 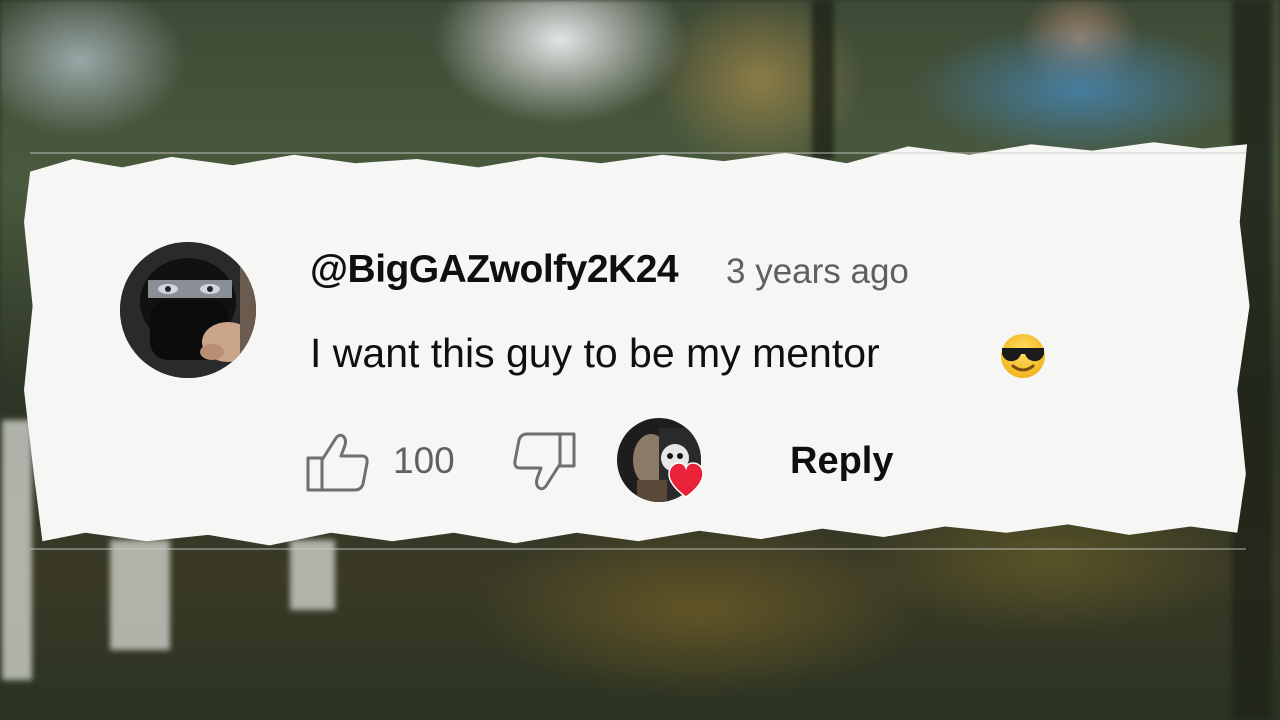 I want to click on avatar, so click(x=188, y=310).